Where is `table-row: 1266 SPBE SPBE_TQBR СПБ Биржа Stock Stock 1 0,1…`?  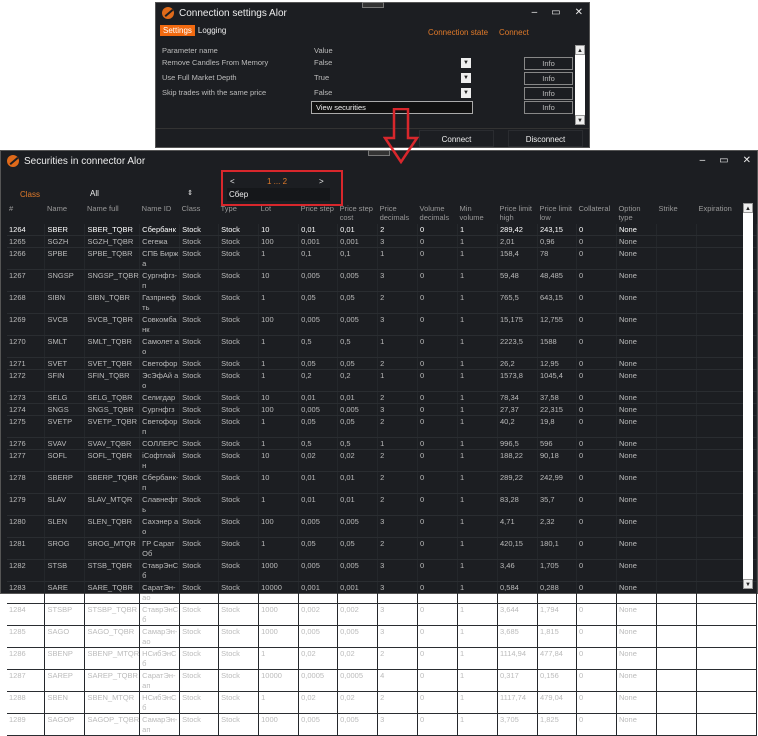
table-row: 1266 SPBE SPBE_TQBR СПБ Биржа Stock Stock 1 0,1… is located at coordinates (382, 258).